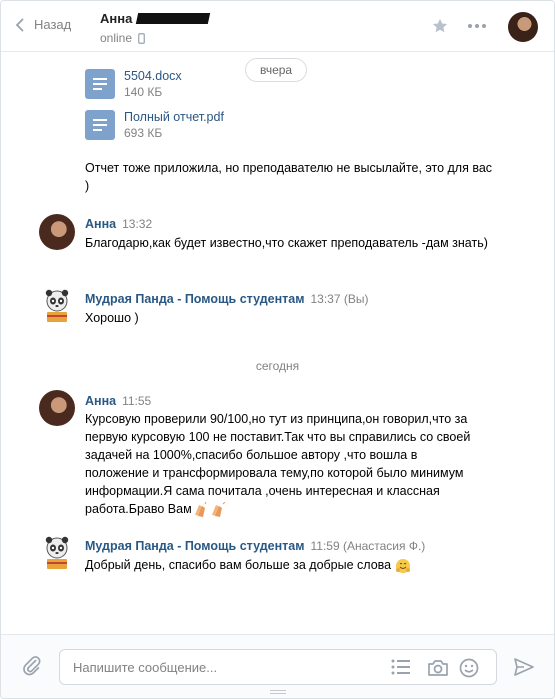 Image resolution: width=555 pixels, height=699 pixels. I want to click on star-icon, so click(440, 26).